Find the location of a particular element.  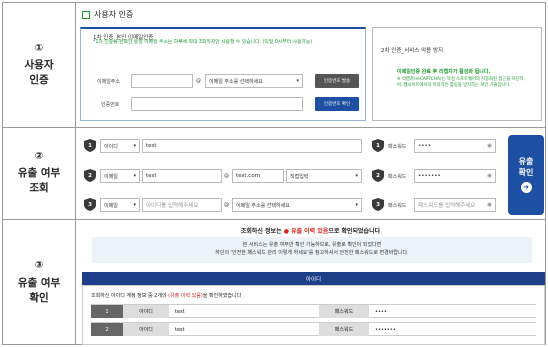

info-line: 본 서비스는 유출 여부만 확인 가능하므로, 유출로 확인이 되었다면 is located at coordinates (312, 245).